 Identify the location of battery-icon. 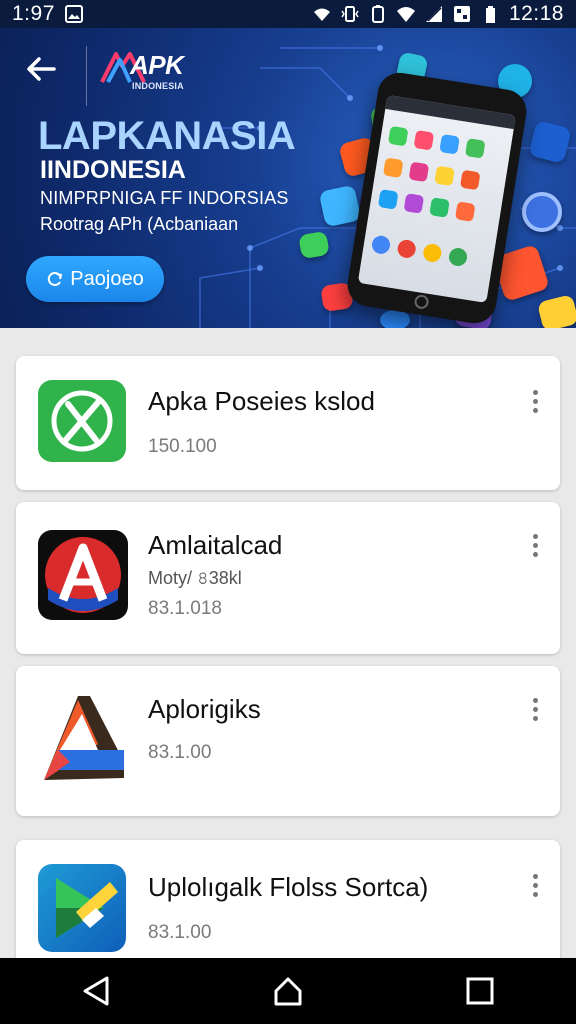
(490, 14).